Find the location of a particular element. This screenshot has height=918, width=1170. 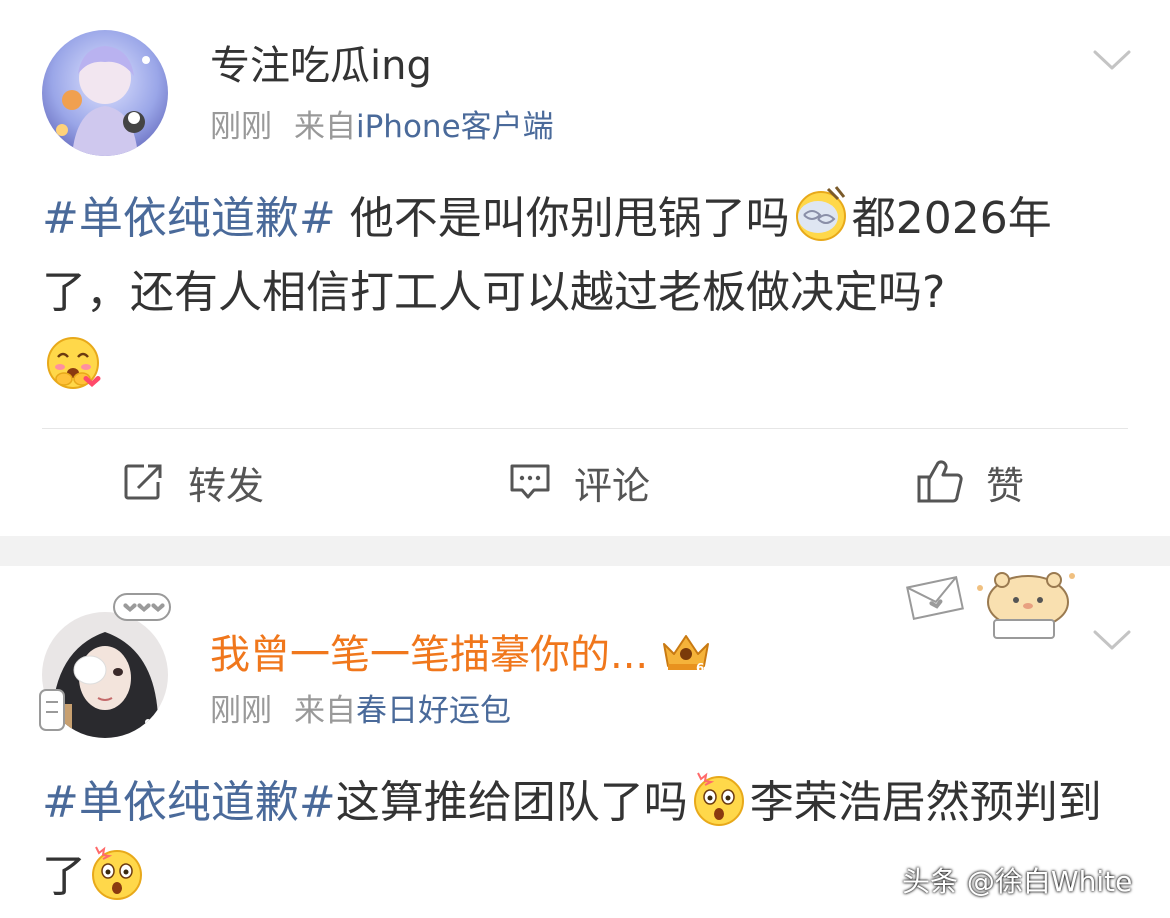

repost-label: 转发 is located at coordinates (226, 485).